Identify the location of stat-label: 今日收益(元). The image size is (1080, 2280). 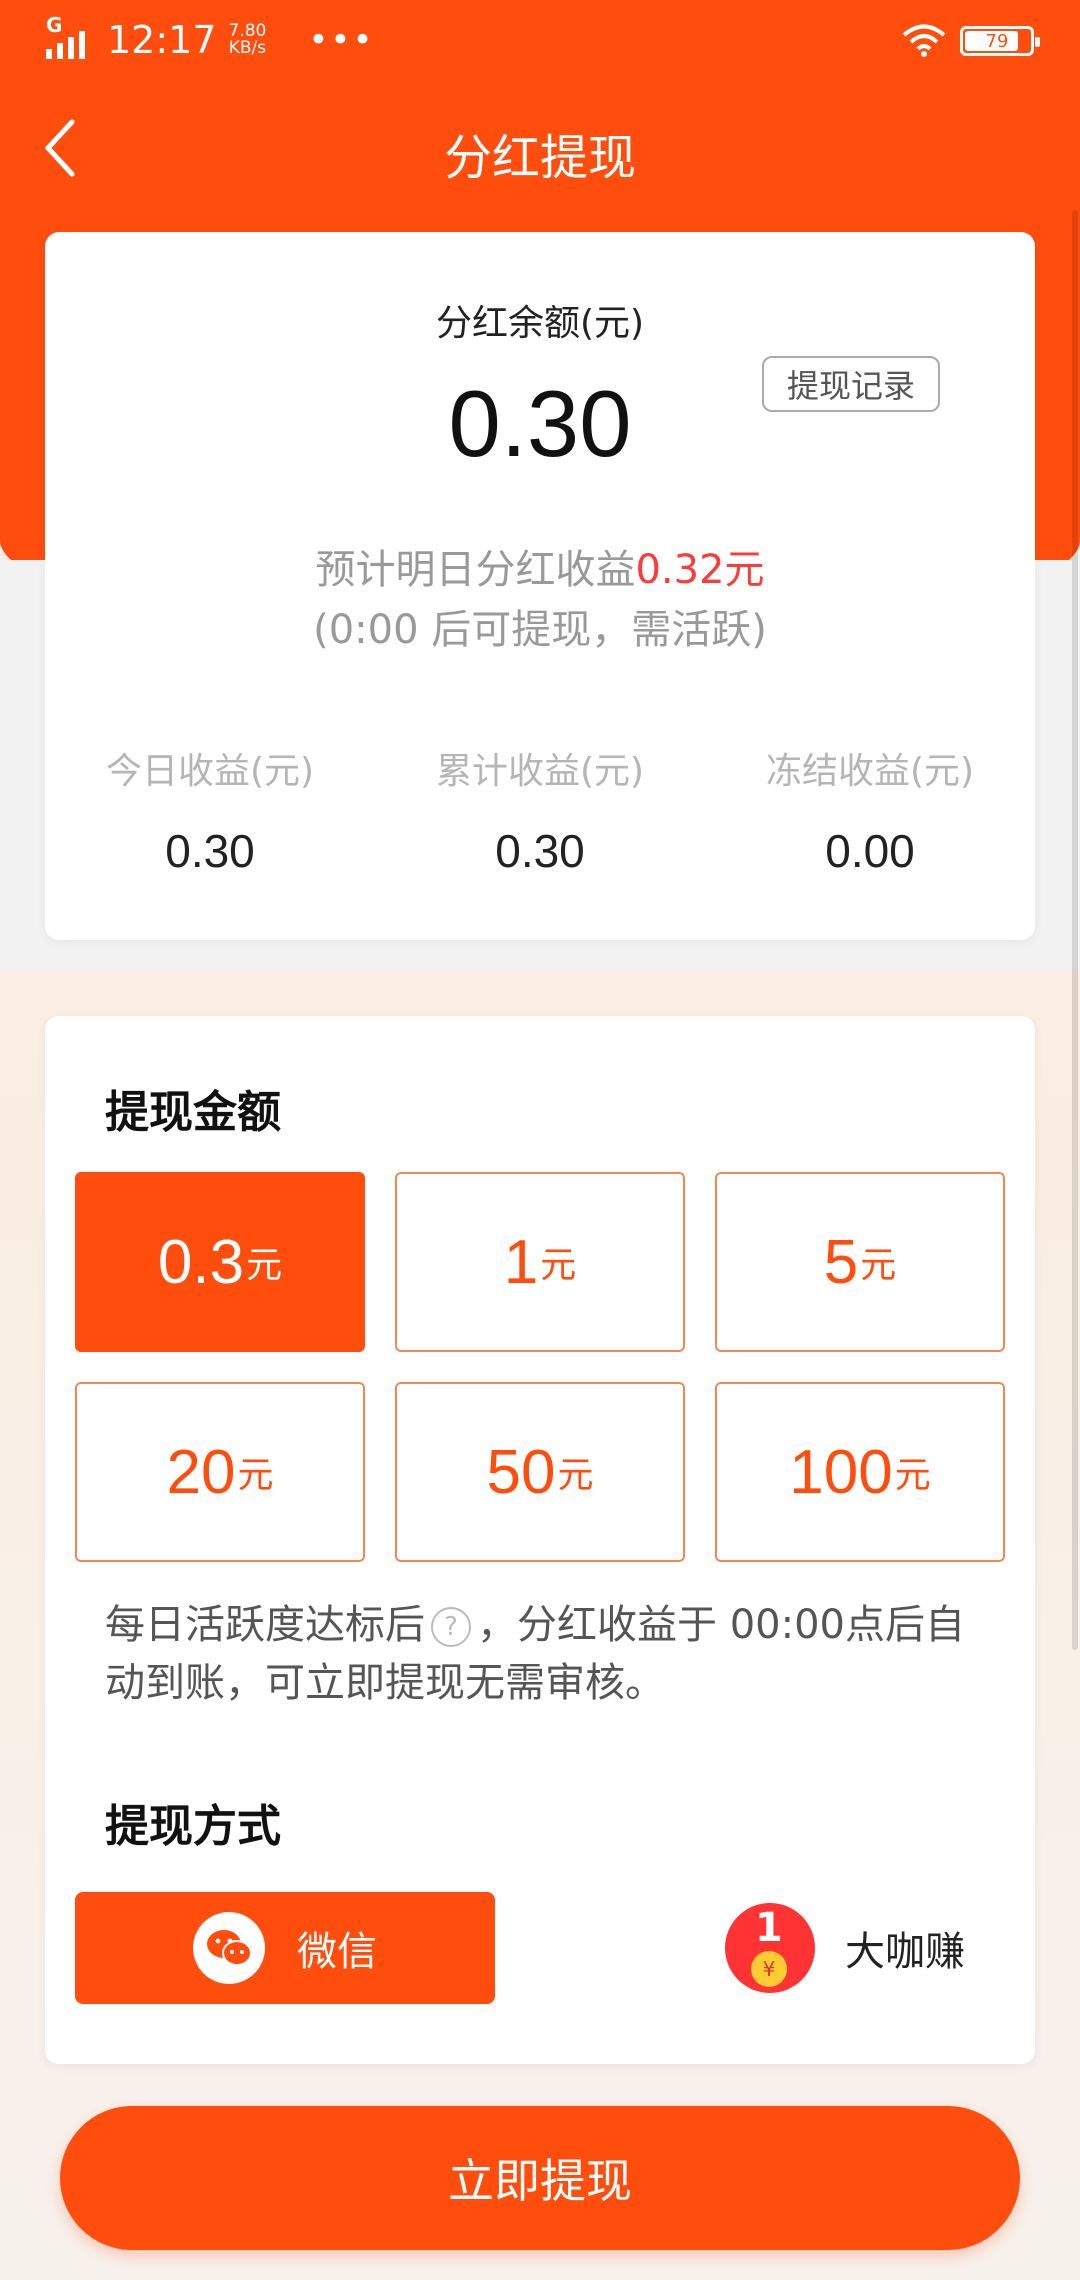
(210, 771).